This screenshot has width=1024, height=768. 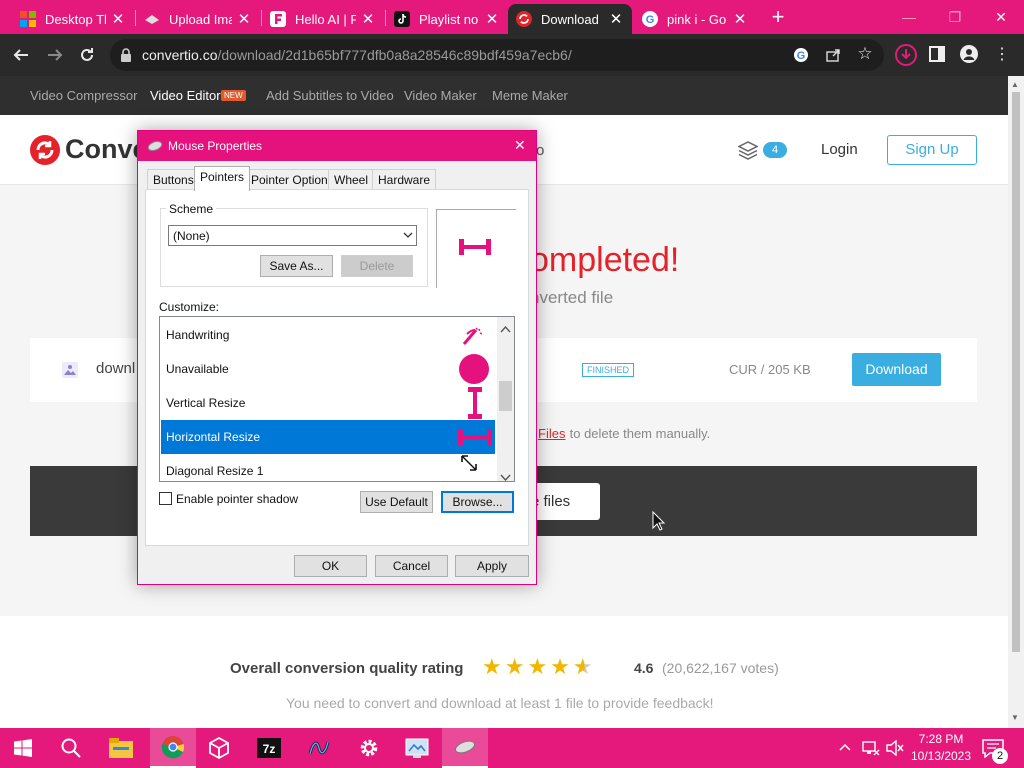 I want to click on dialog-close-icon: ✕, so click(x=520, y=145).